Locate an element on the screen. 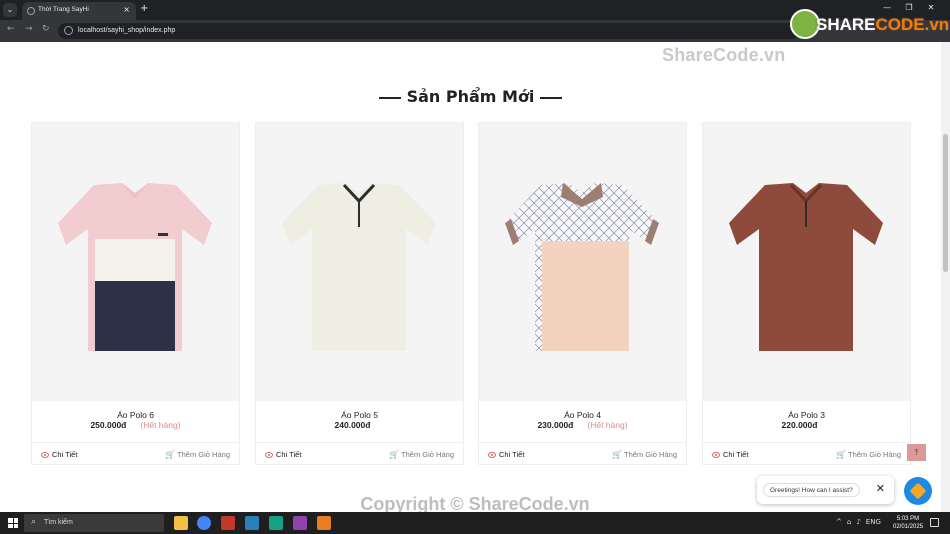  forward-arrow-icon: → is located at coordinates (29, 29).